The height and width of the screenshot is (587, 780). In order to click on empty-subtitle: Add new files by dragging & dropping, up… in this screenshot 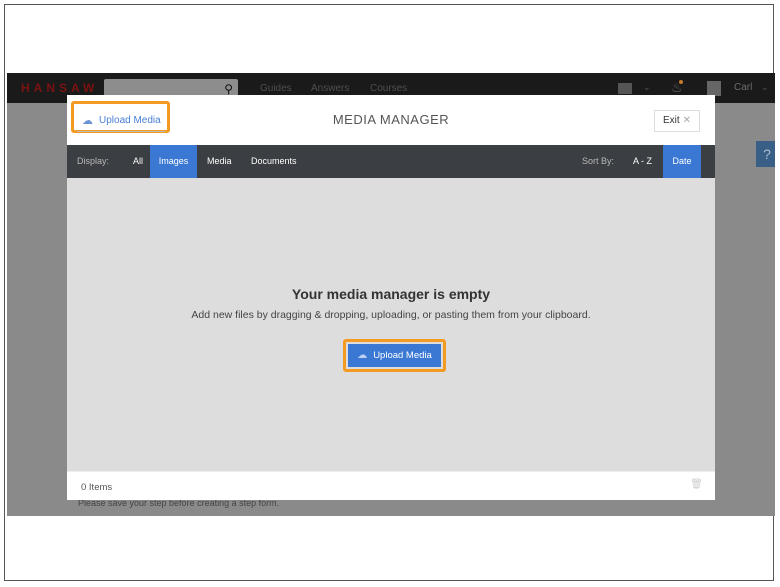, I will do `click(391, 315)`.